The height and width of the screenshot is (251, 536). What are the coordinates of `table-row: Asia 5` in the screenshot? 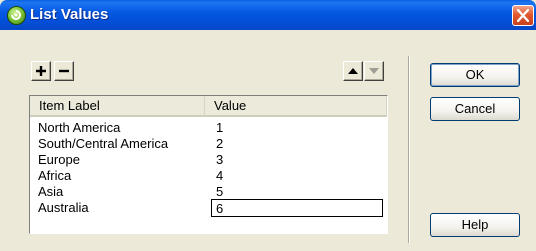 It's located at (208, 192).